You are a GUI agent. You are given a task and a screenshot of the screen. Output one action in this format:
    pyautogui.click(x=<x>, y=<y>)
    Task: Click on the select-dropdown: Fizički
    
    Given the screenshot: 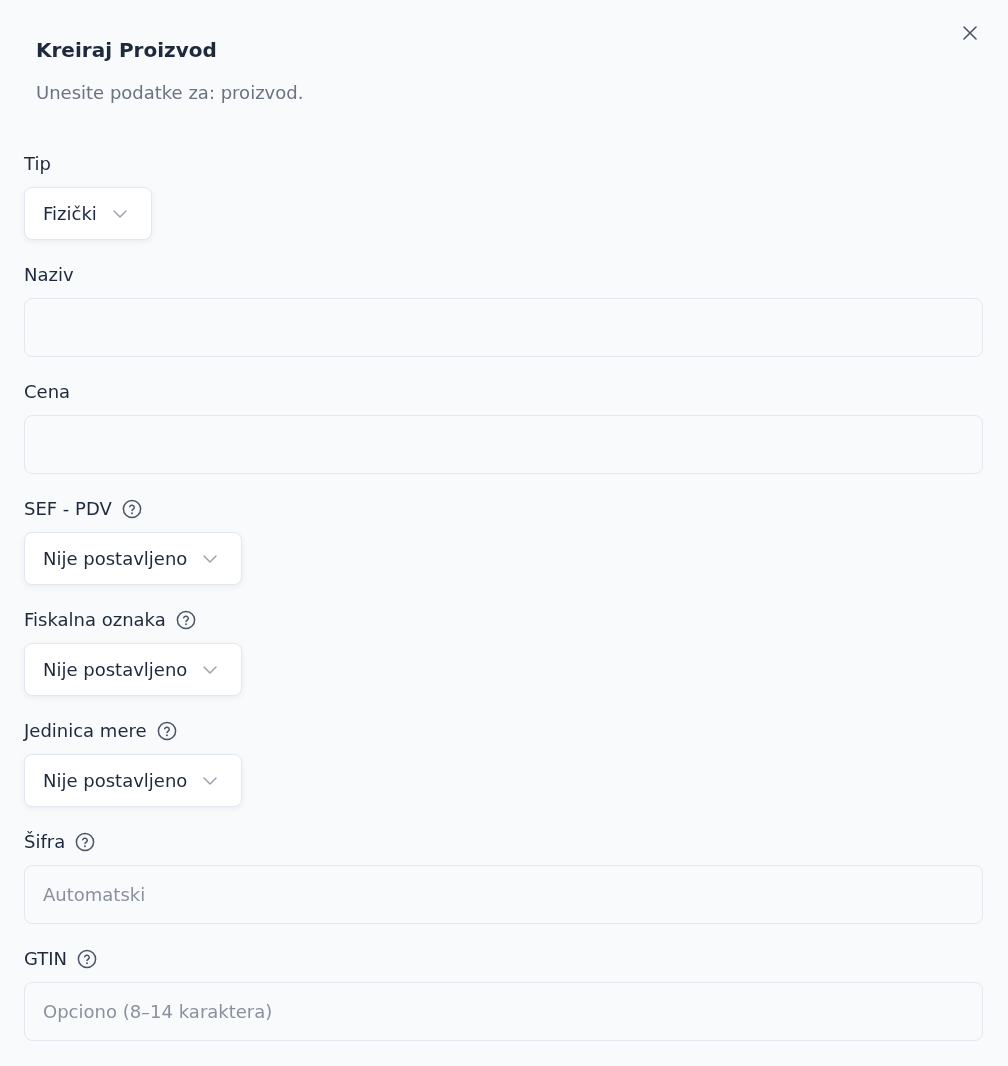 What is the action you would take?
    pyautogui.click(x=88, y=213)
    